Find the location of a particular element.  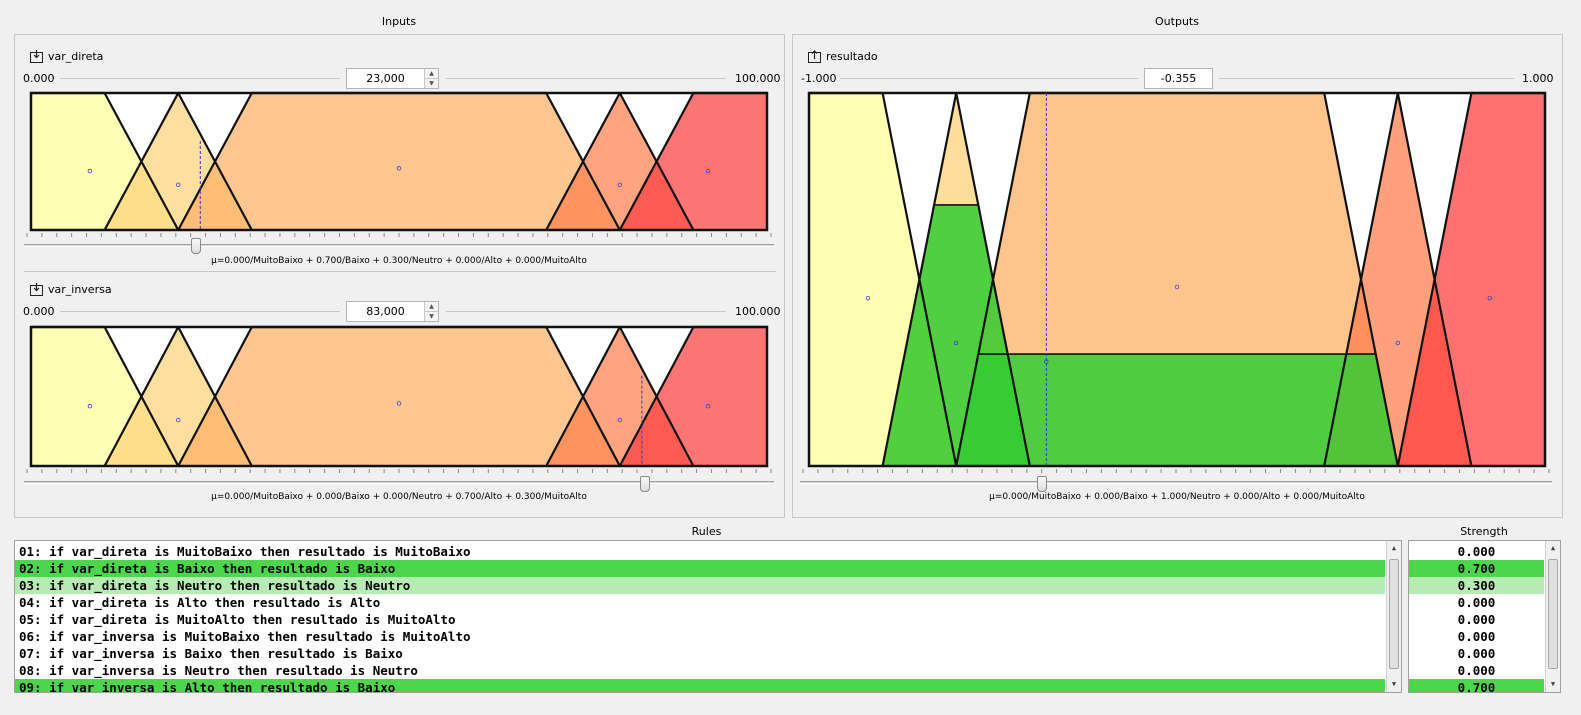

resultado-header: resultado is located at coordinates (843, 56).